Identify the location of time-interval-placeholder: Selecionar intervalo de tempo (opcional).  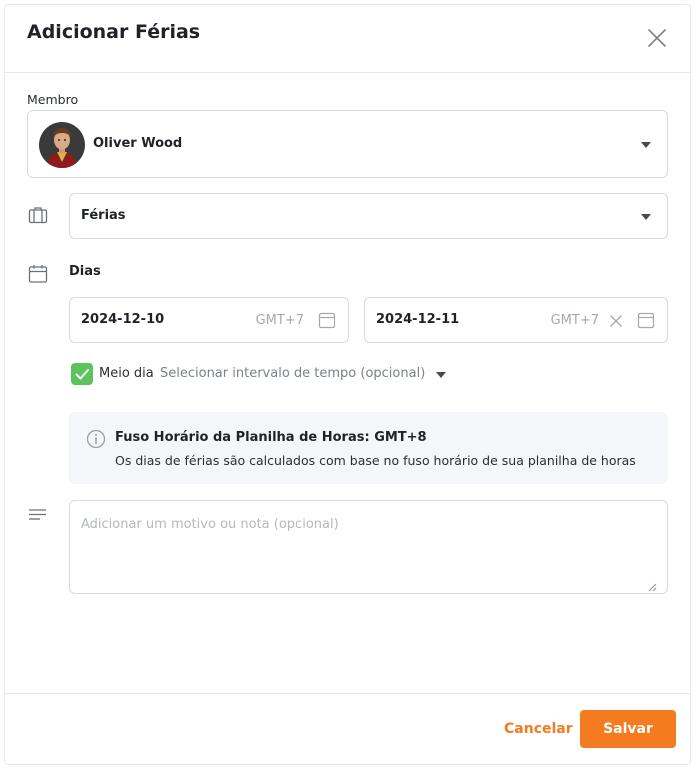
(293, 373).